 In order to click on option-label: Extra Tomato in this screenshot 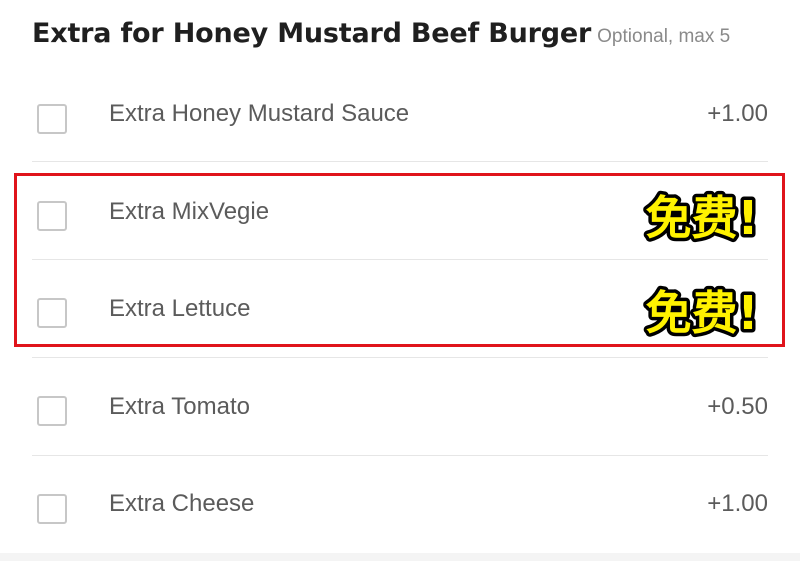, I will do `click(179, 406)`.